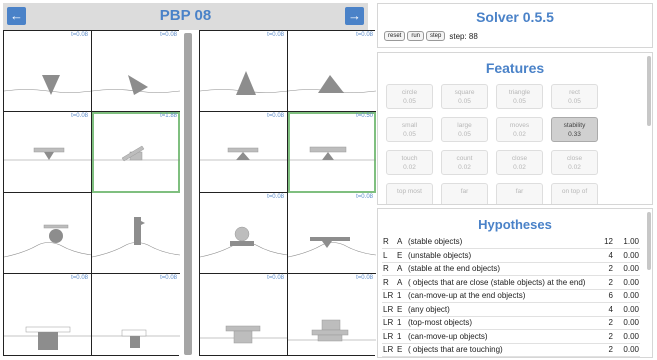 The image size is (657, 360). What do you see at coordinates (464, 158) in the screenshot?
I see `feature-name: count` at bounding box center [464, 158].